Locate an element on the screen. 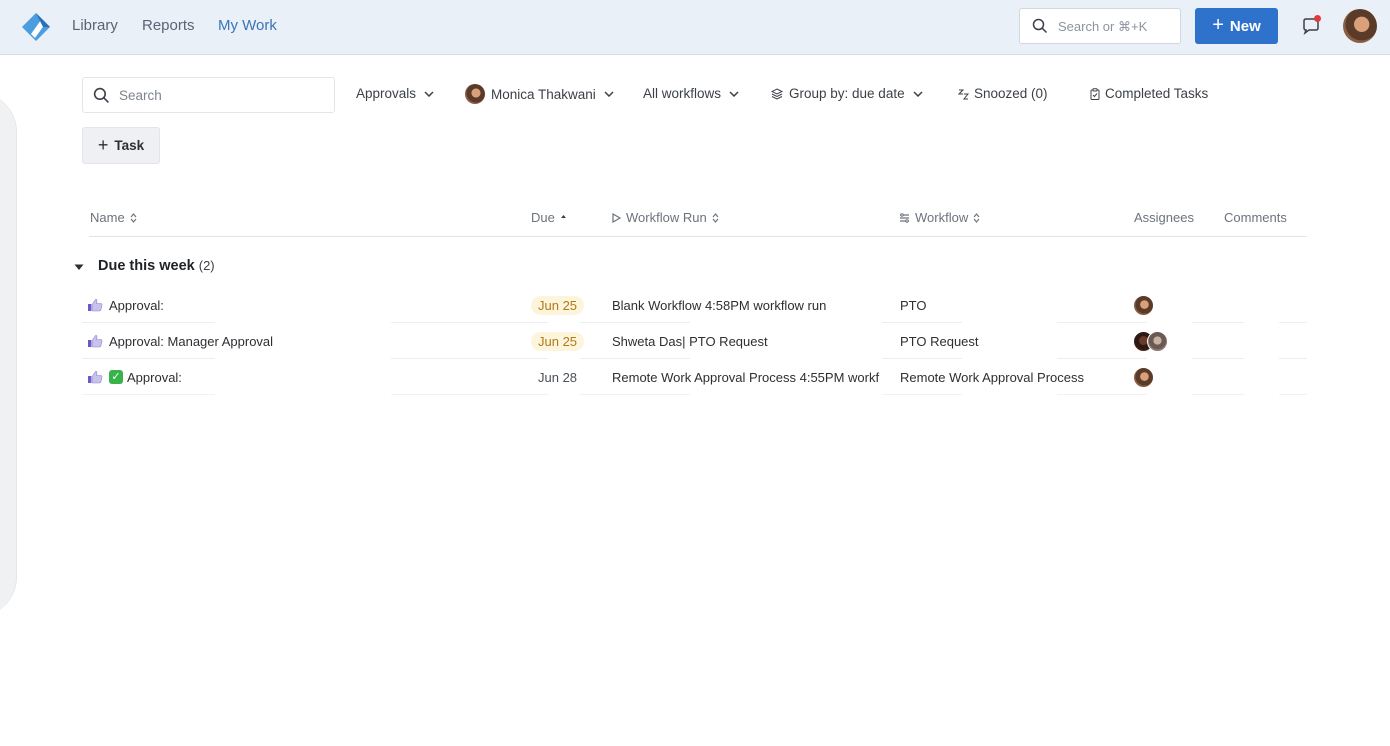 The height and width of the screenshot is (746, 1390). column-header-comments: Comments is located at coordinates (1255, 217).